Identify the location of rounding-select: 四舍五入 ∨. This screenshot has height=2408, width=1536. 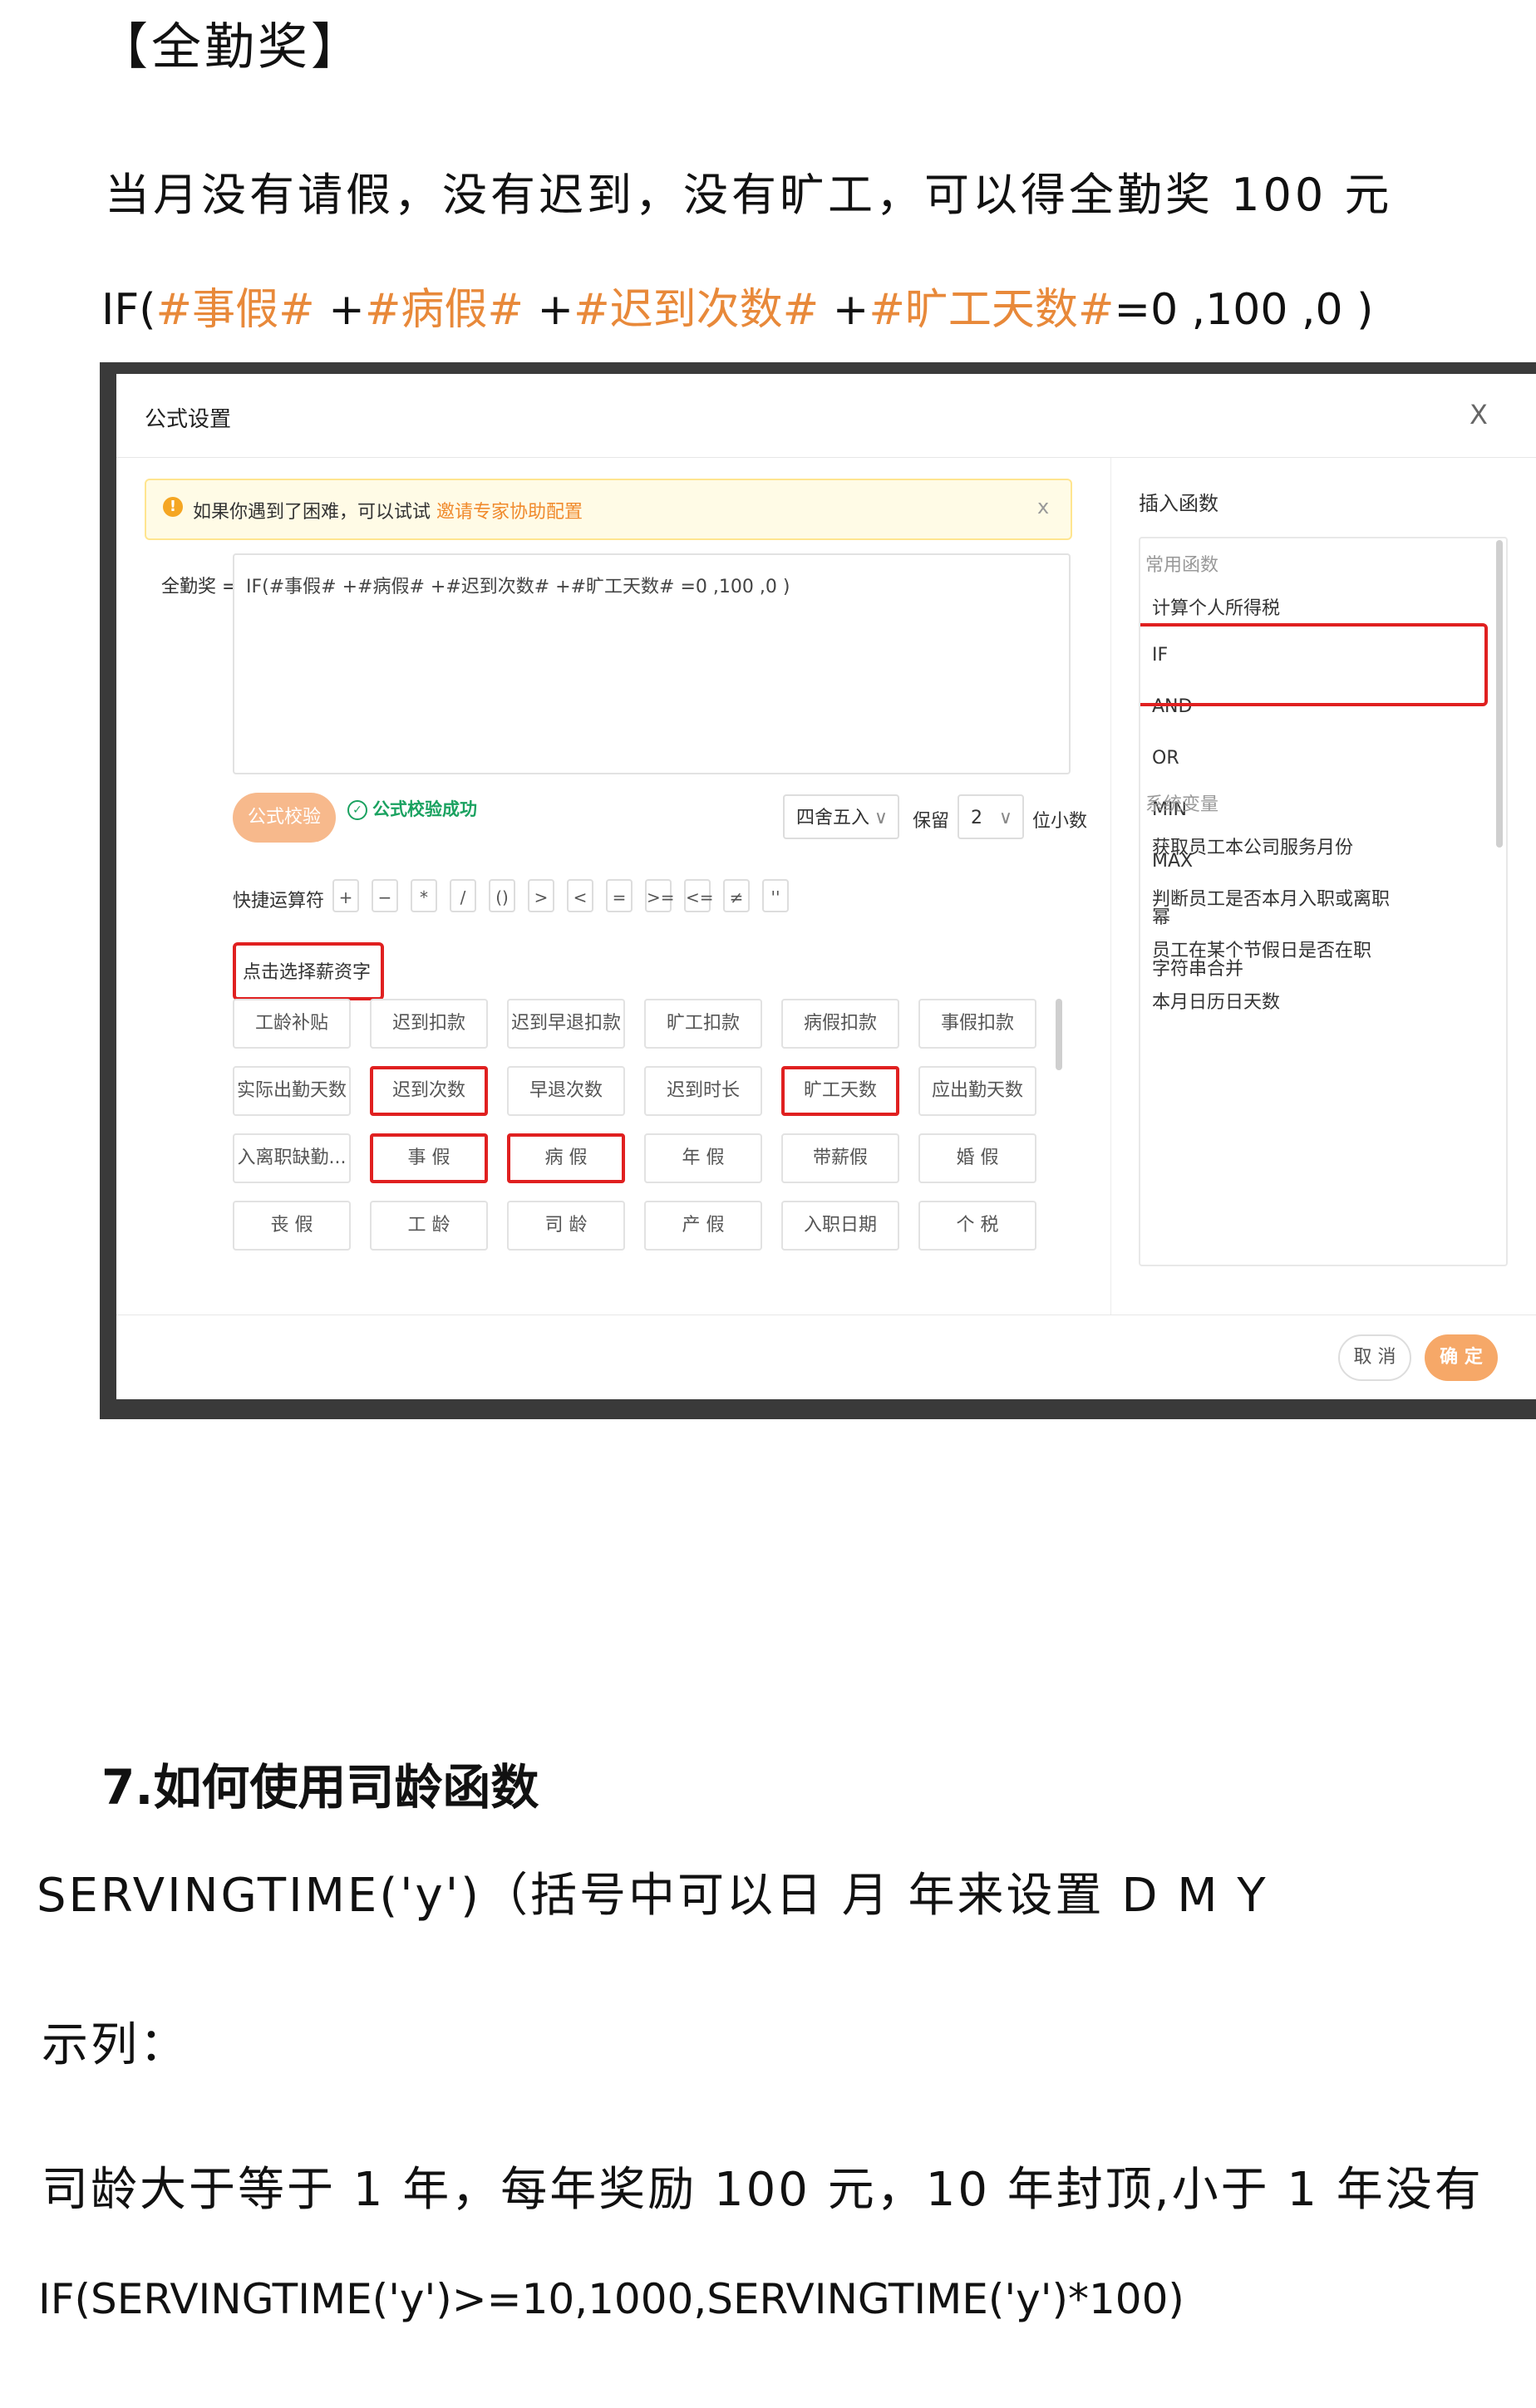
(841, 816).